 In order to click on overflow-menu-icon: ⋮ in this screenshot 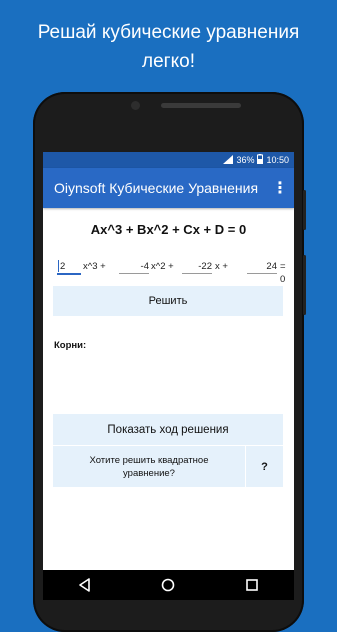, I will do `click(280, 188)`.